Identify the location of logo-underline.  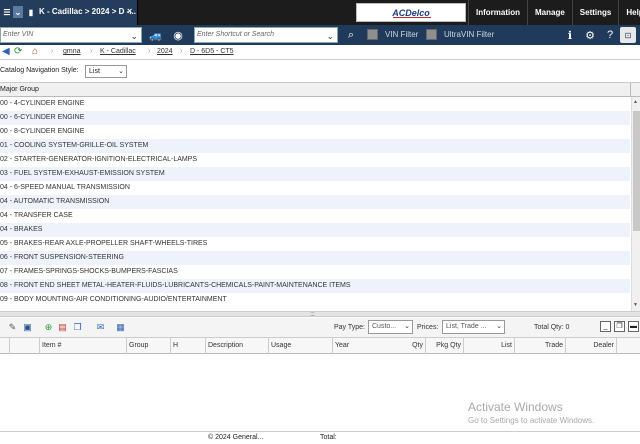
(412, 17).